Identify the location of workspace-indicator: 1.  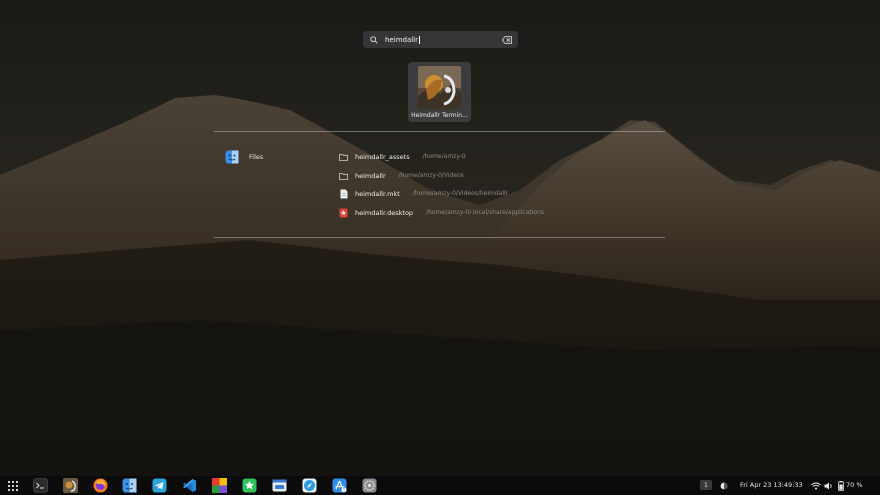
(706, 485).